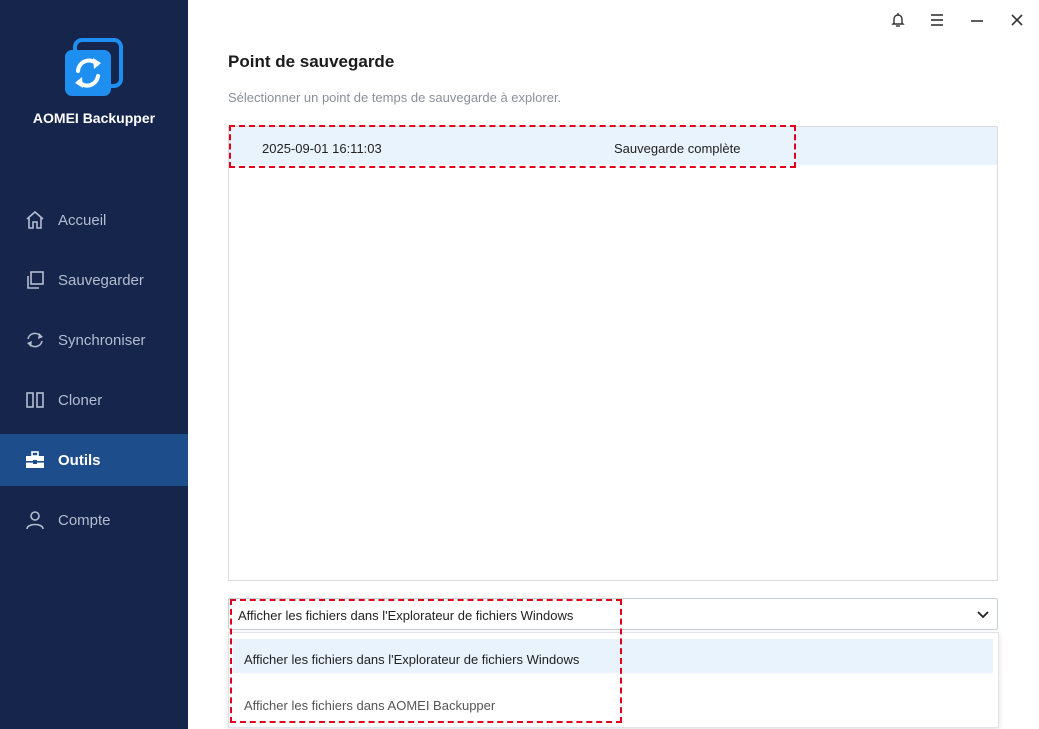  I want to click on sync-icon, so click(35, 340).